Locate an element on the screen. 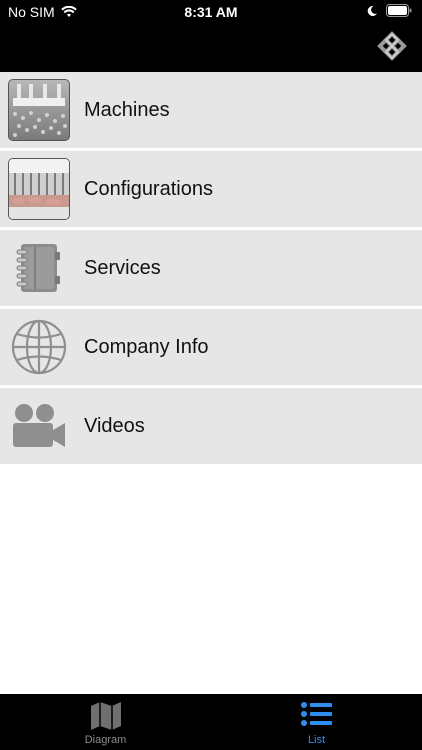 This screenshot has height=750, width=422. map-icon is located at coordinates (105, 716).